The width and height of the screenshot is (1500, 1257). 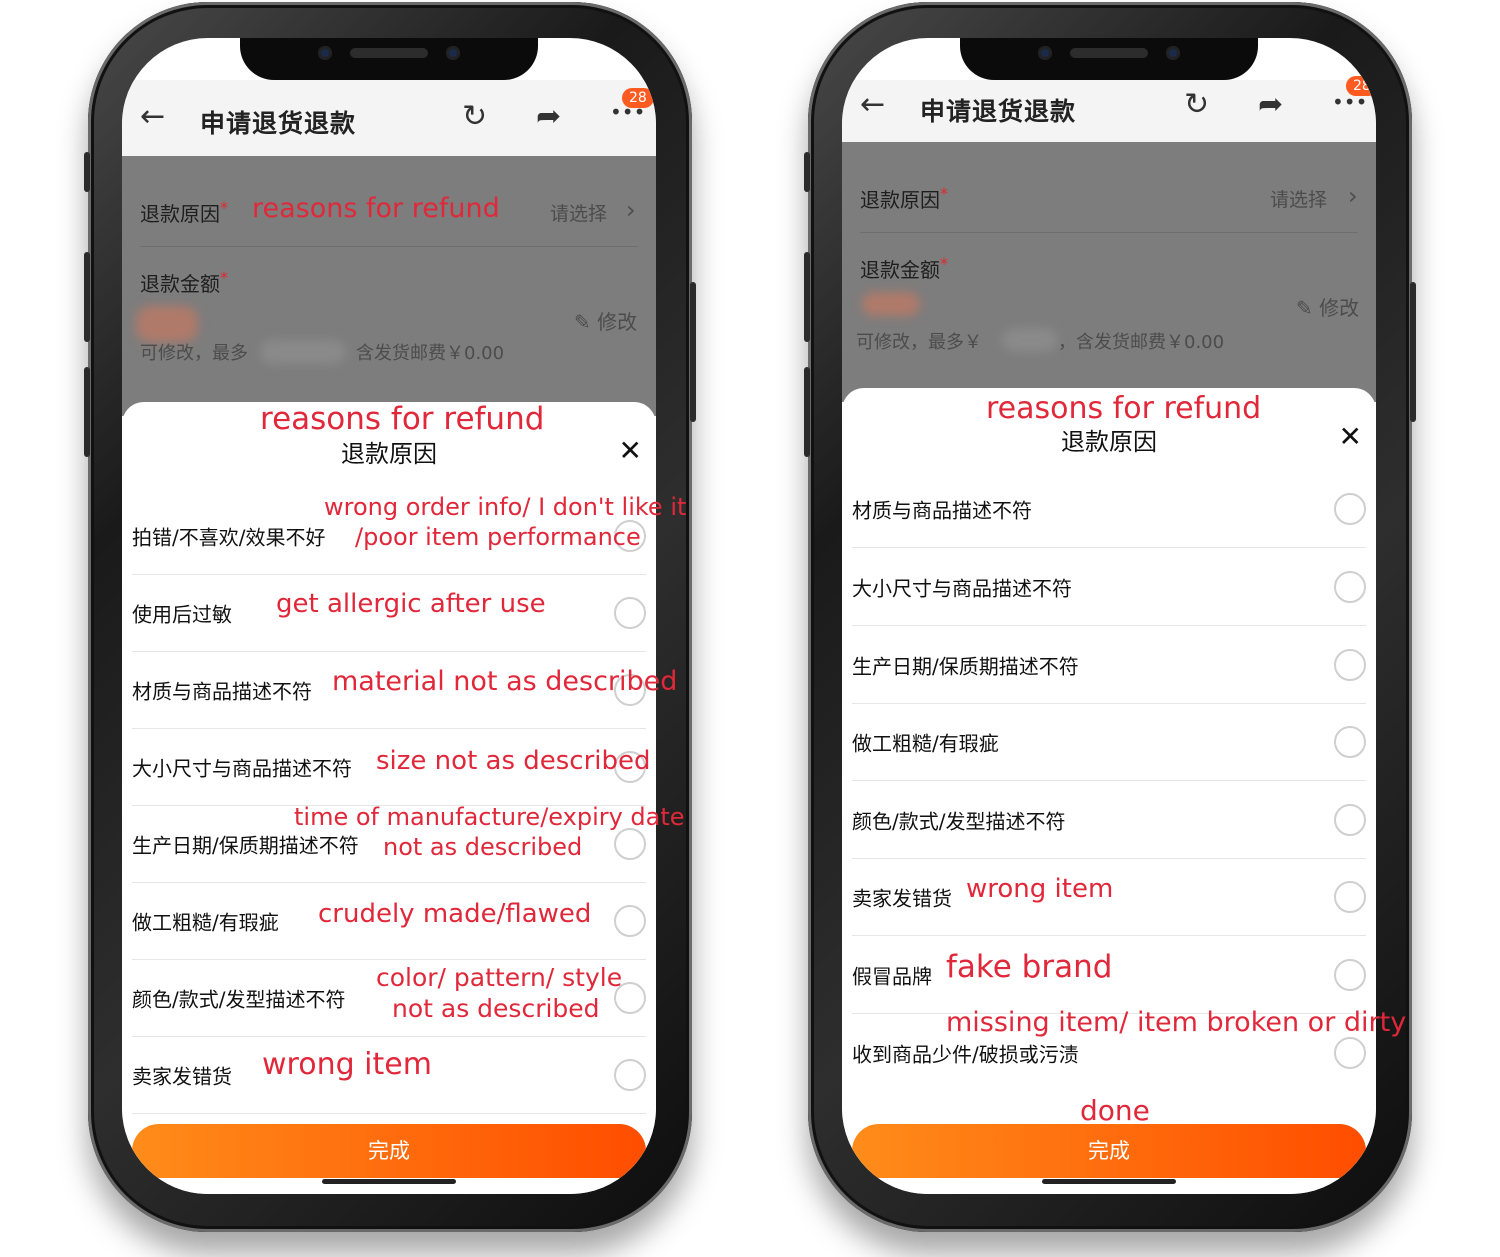 I want to click on annotation-done: done, so click(x=1115, y=1110).